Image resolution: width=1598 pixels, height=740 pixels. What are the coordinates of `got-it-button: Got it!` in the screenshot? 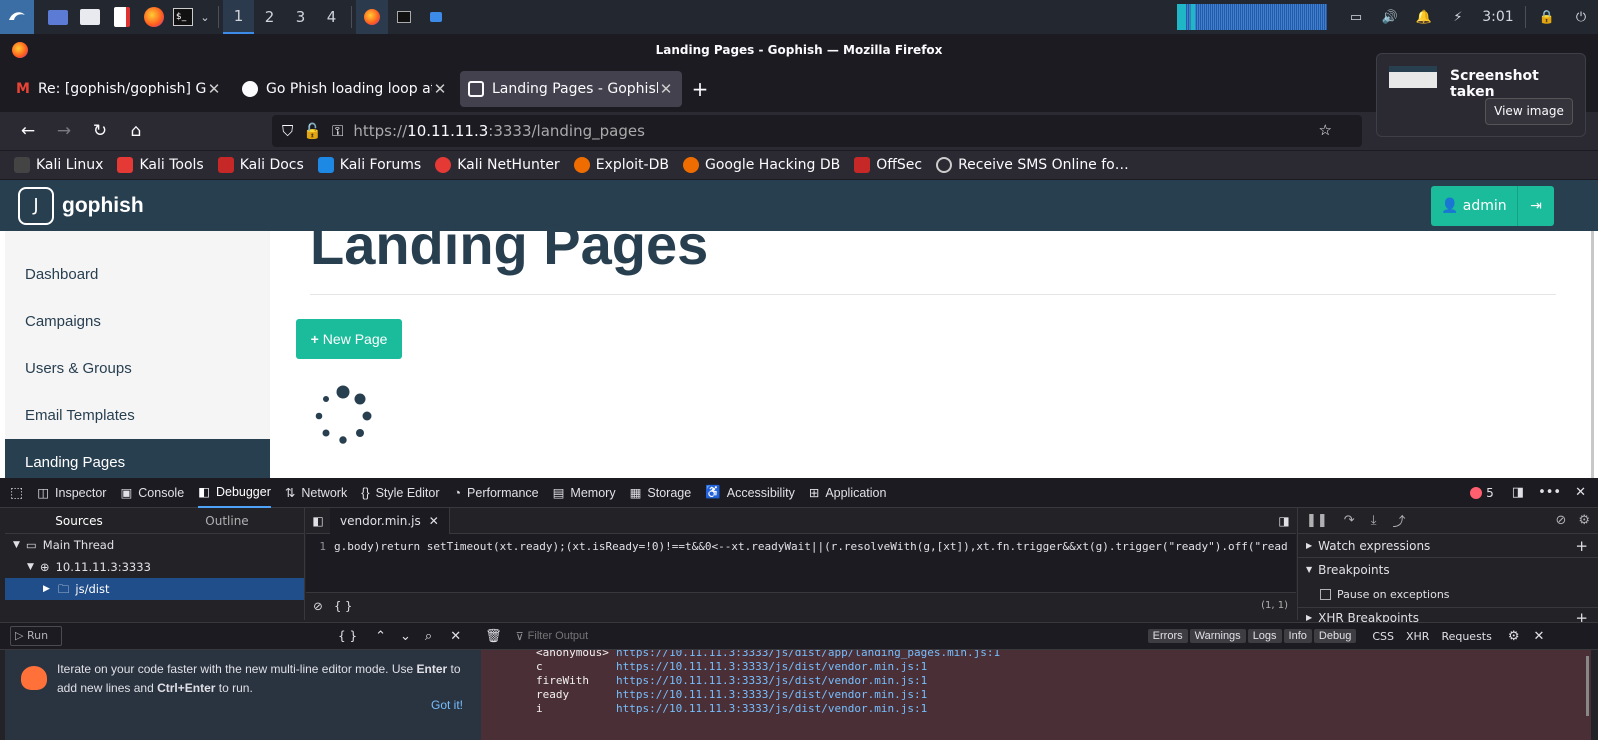 It's located at (447, 705).